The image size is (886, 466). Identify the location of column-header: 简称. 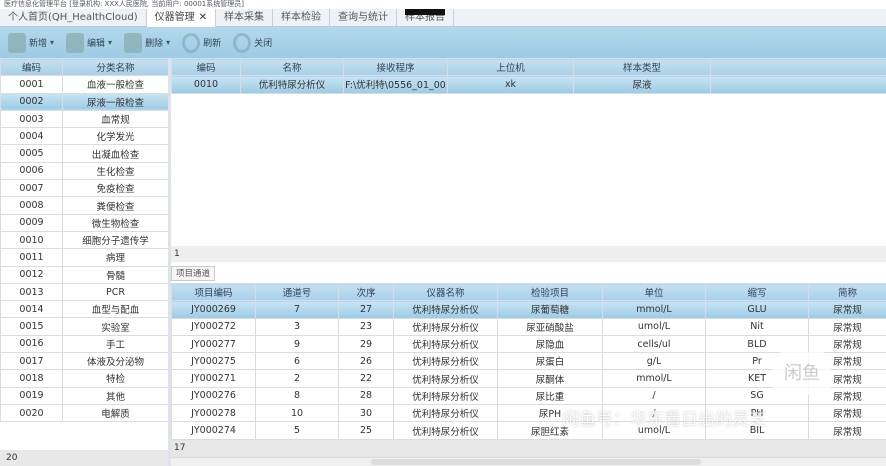
(847, 292).